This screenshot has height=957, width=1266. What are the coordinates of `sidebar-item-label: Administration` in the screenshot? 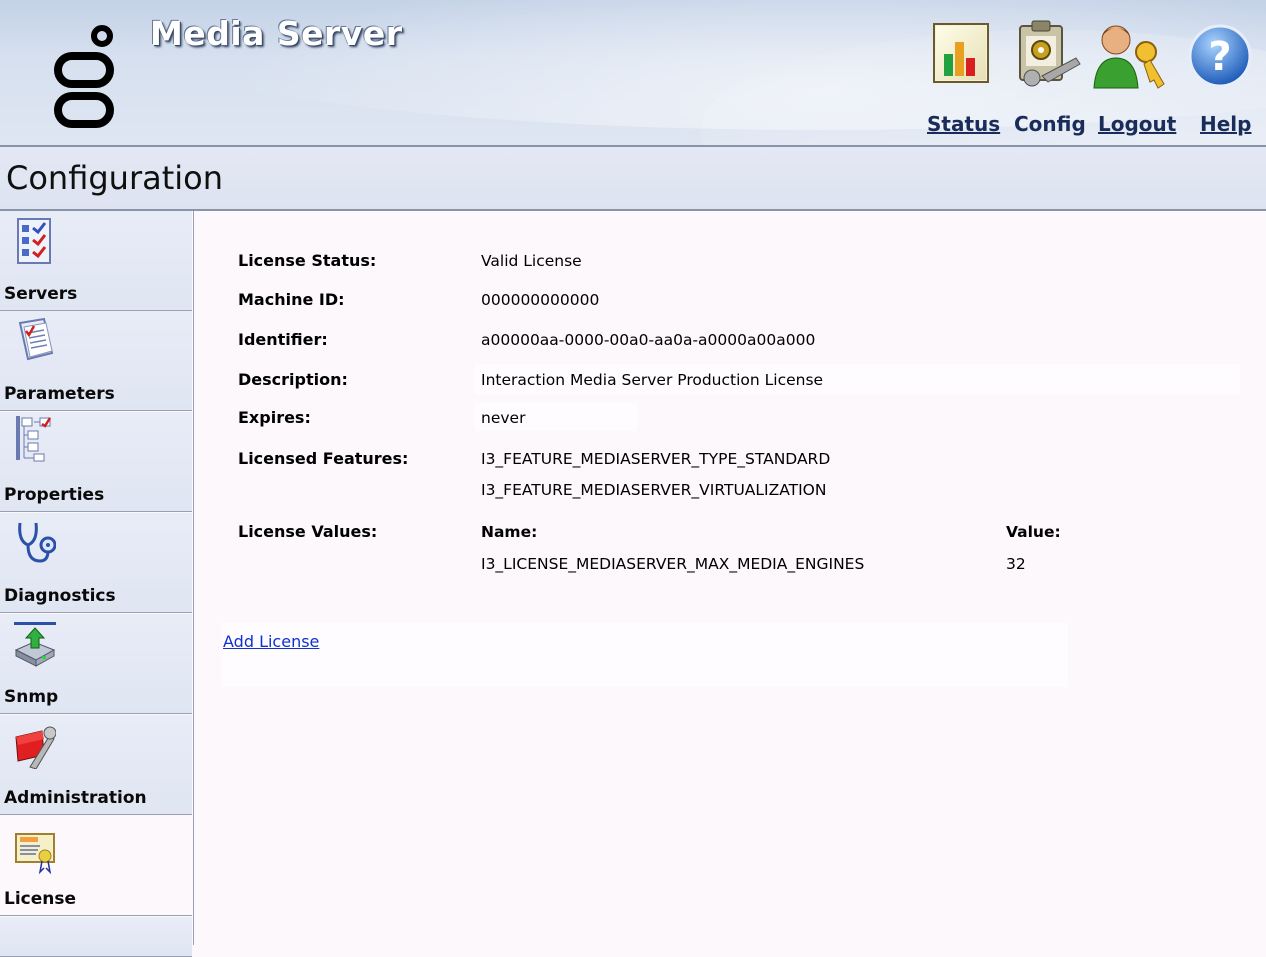 It's located at (75, 798).